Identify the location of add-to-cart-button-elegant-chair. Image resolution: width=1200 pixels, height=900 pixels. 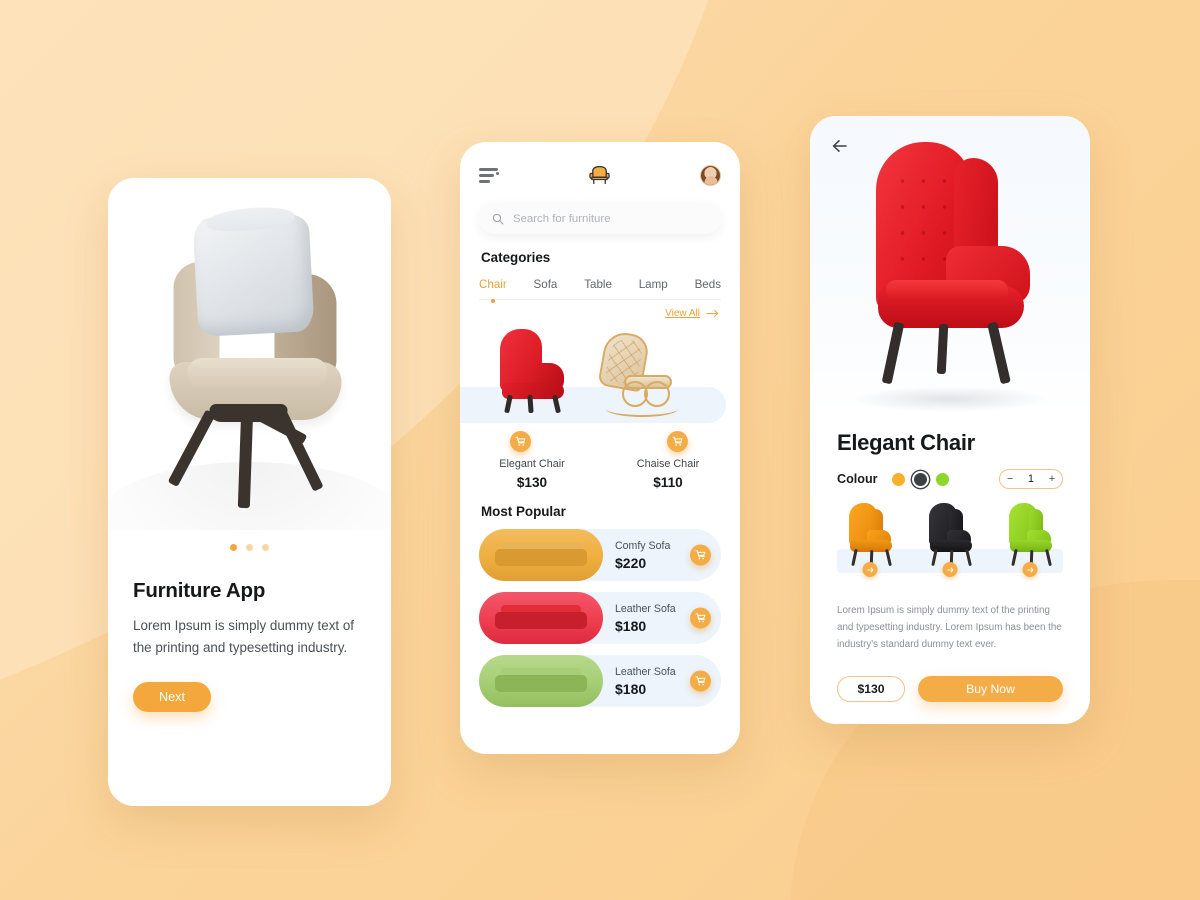
(520, 441).